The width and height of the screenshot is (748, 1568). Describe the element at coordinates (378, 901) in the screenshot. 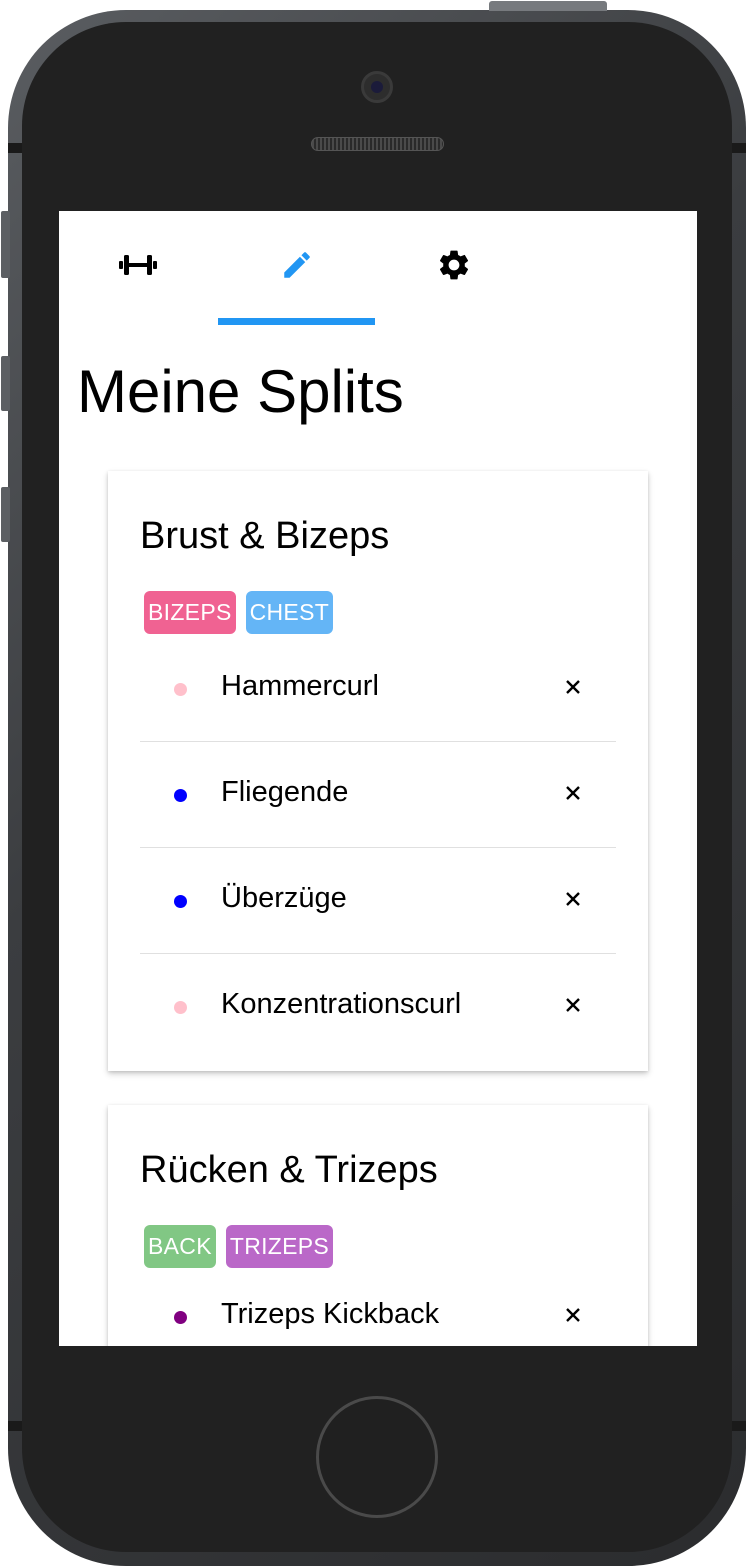

I see `exercise-row: Überzüge` at that location.